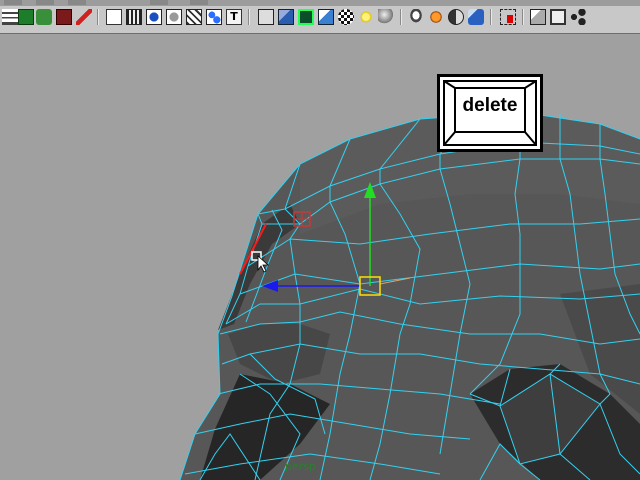  I want to click on half-sphere-icon, so click(456, 17).